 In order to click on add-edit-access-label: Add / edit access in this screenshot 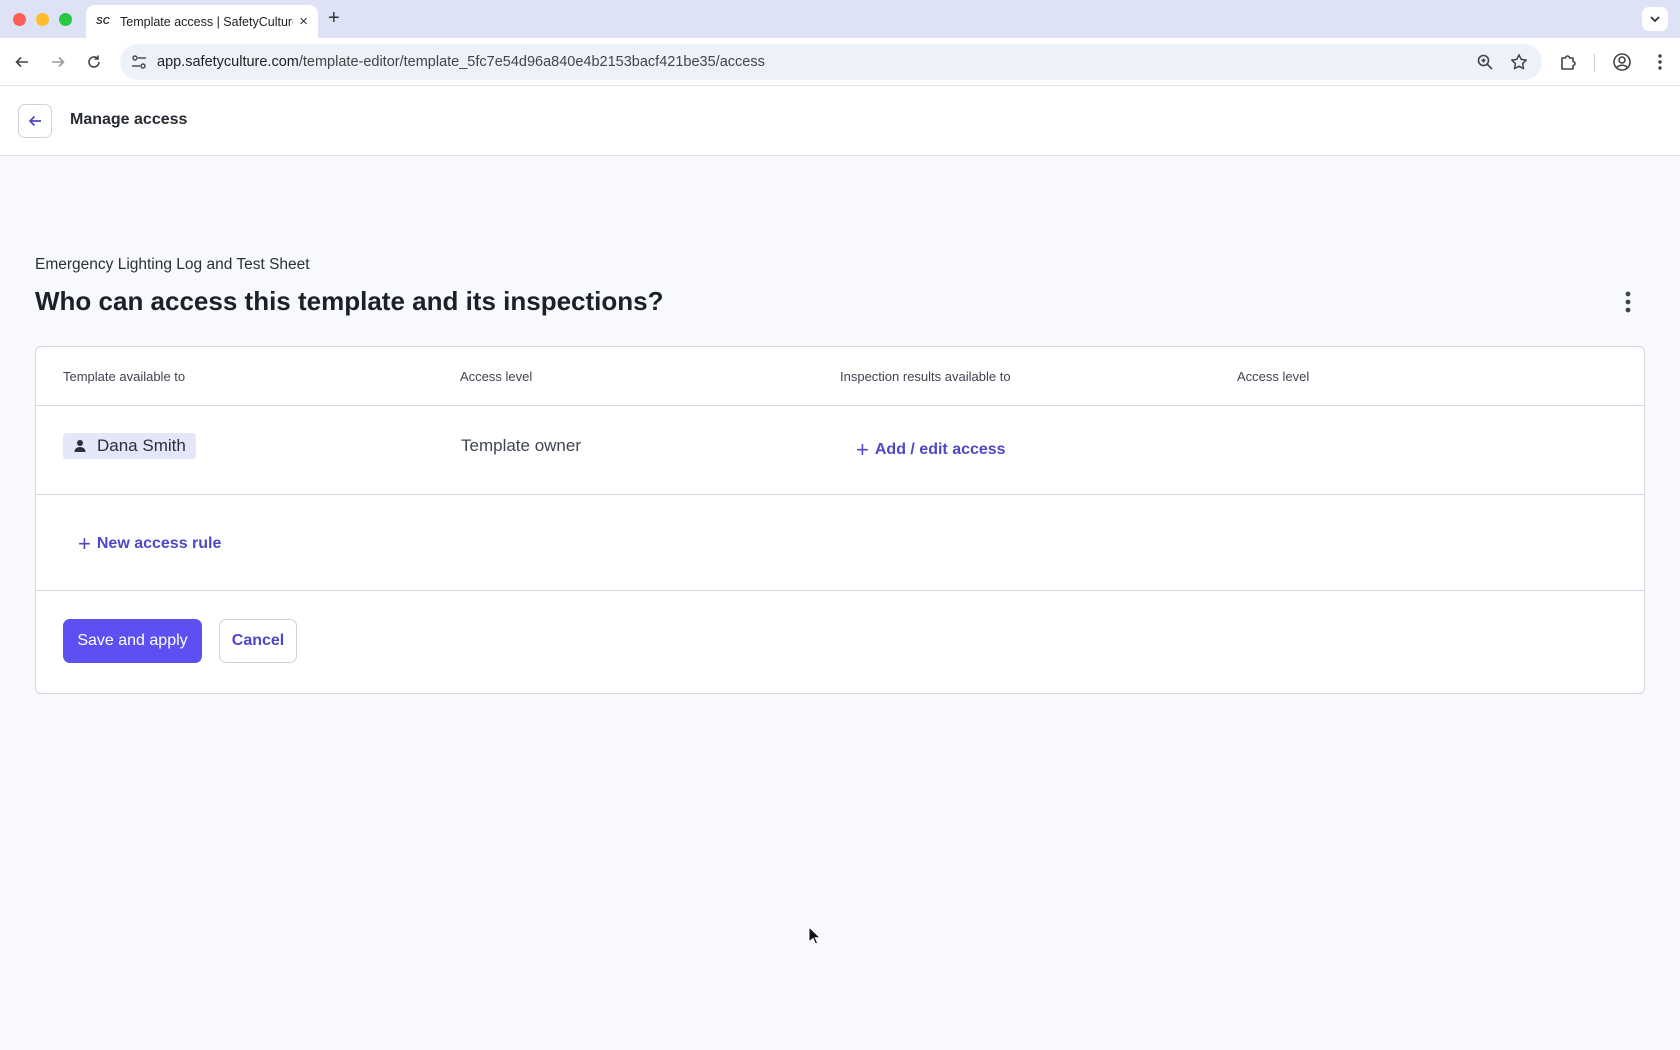, I will do `click(940, 449)`.